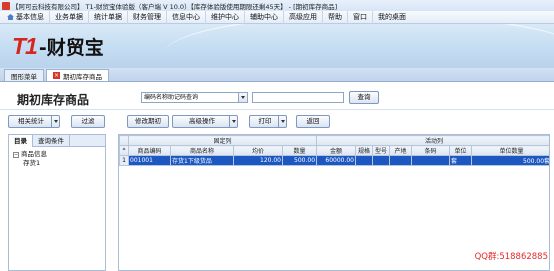 This screenshot has height=271, width=554. I want to click on column-header-qty: 数量, so click(299, 150).